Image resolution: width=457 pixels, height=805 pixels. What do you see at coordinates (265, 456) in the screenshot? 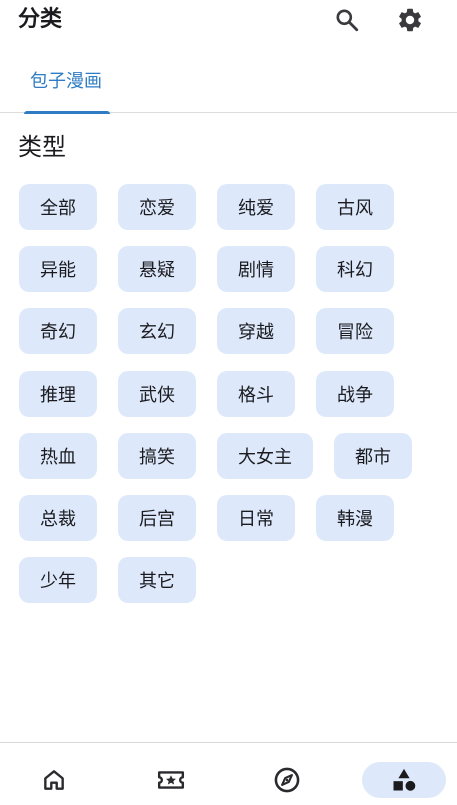
I see `category-chip: 大女主` at bounding box center [265, 456].